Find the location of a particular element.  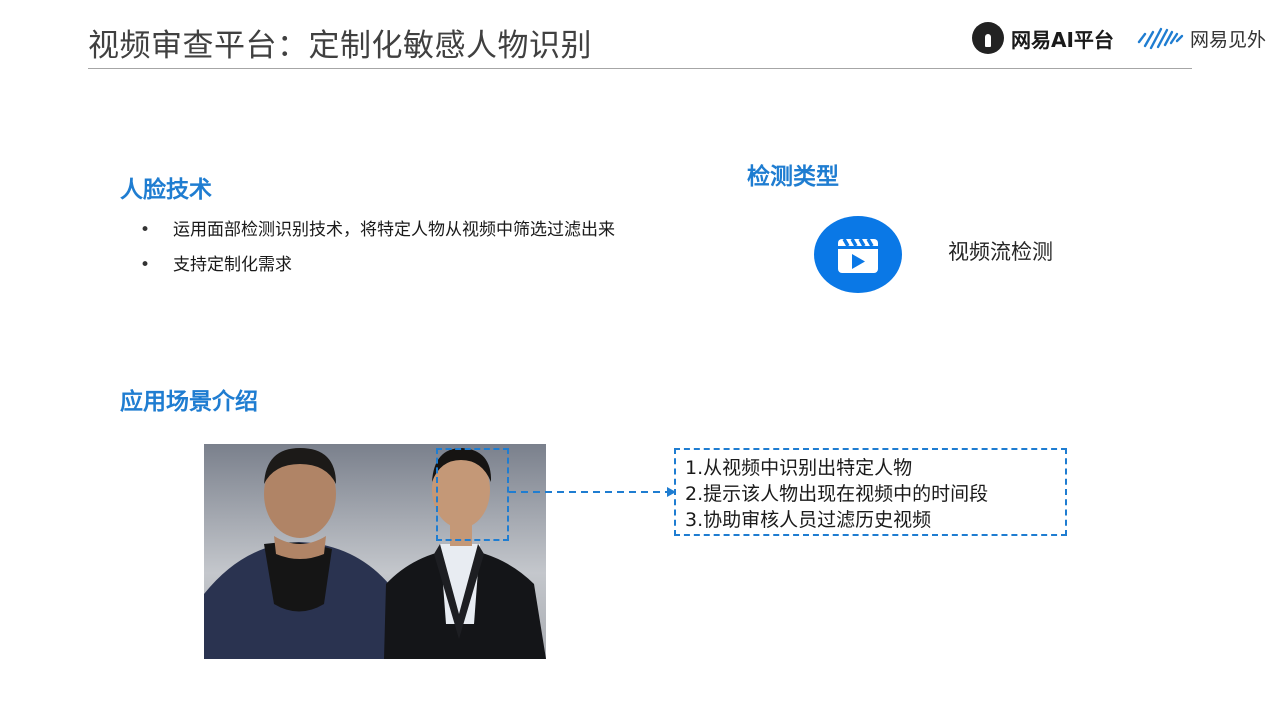

face-detection-box is located at coordinates (472, 494).